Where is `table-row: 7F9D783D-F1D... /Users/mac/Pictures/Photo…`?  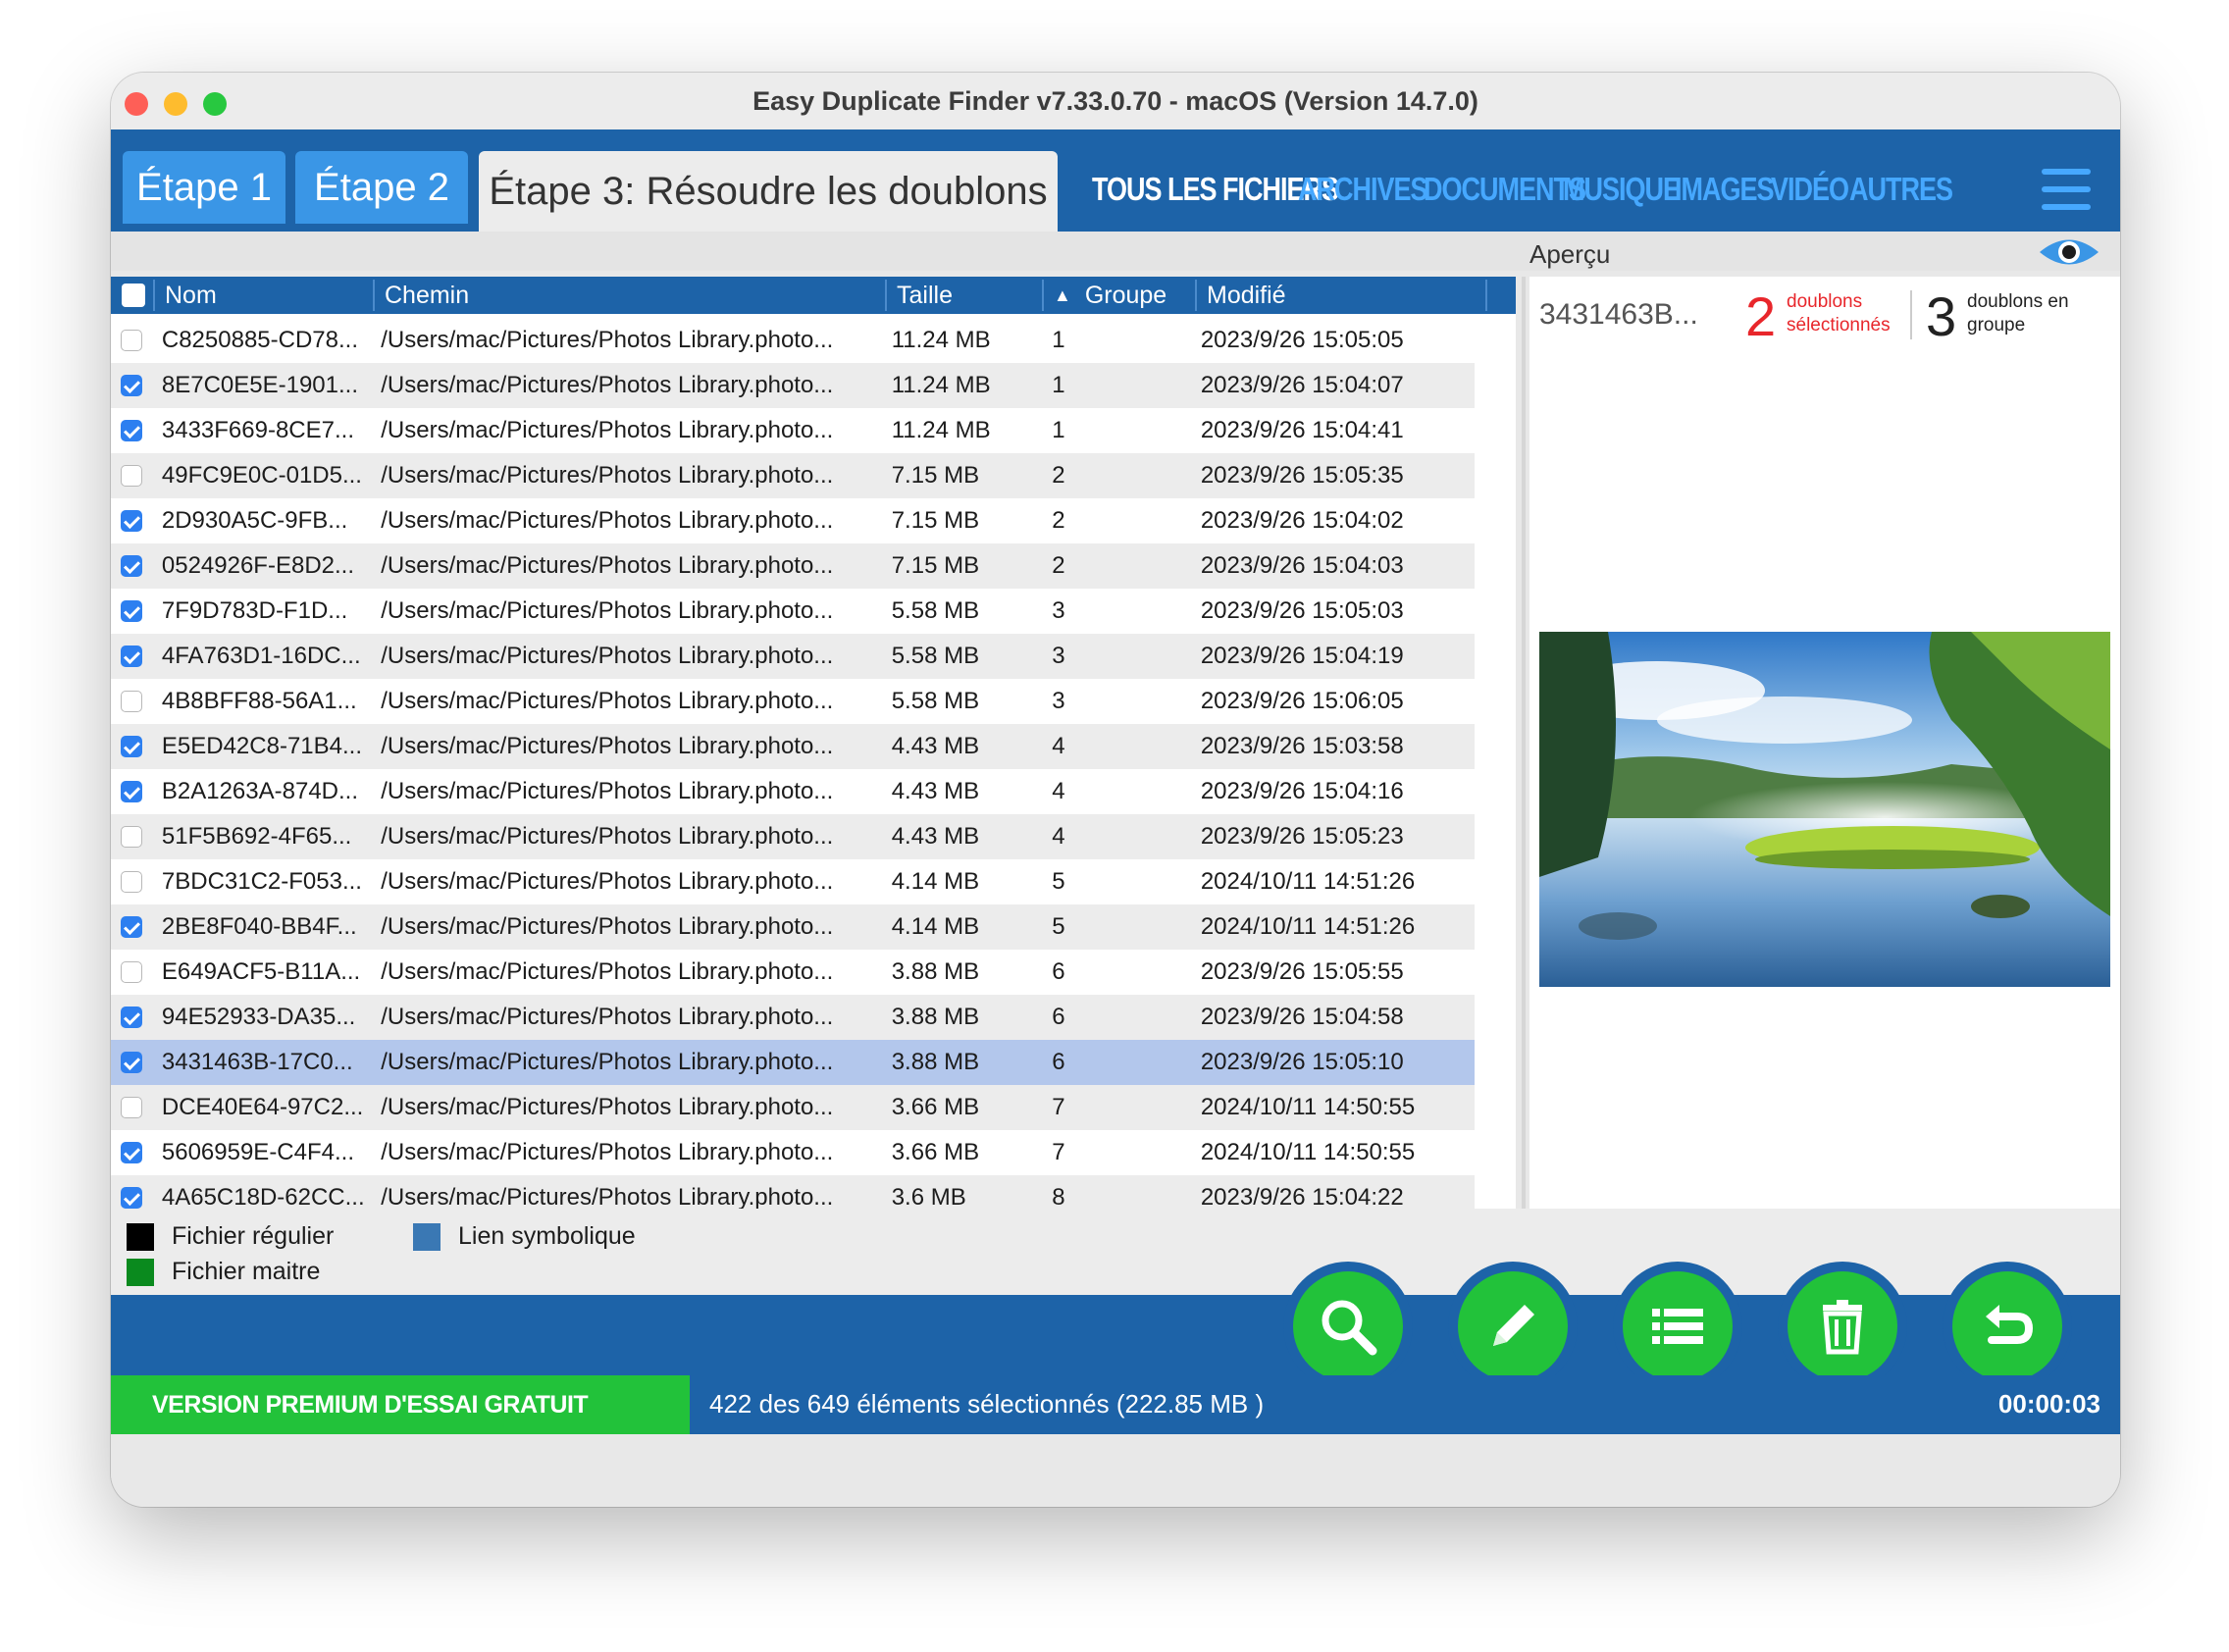 table-row: 7F9D783D-F1D... /Users/mac/Pictures/Photo… is located at coordinates (793, 612).